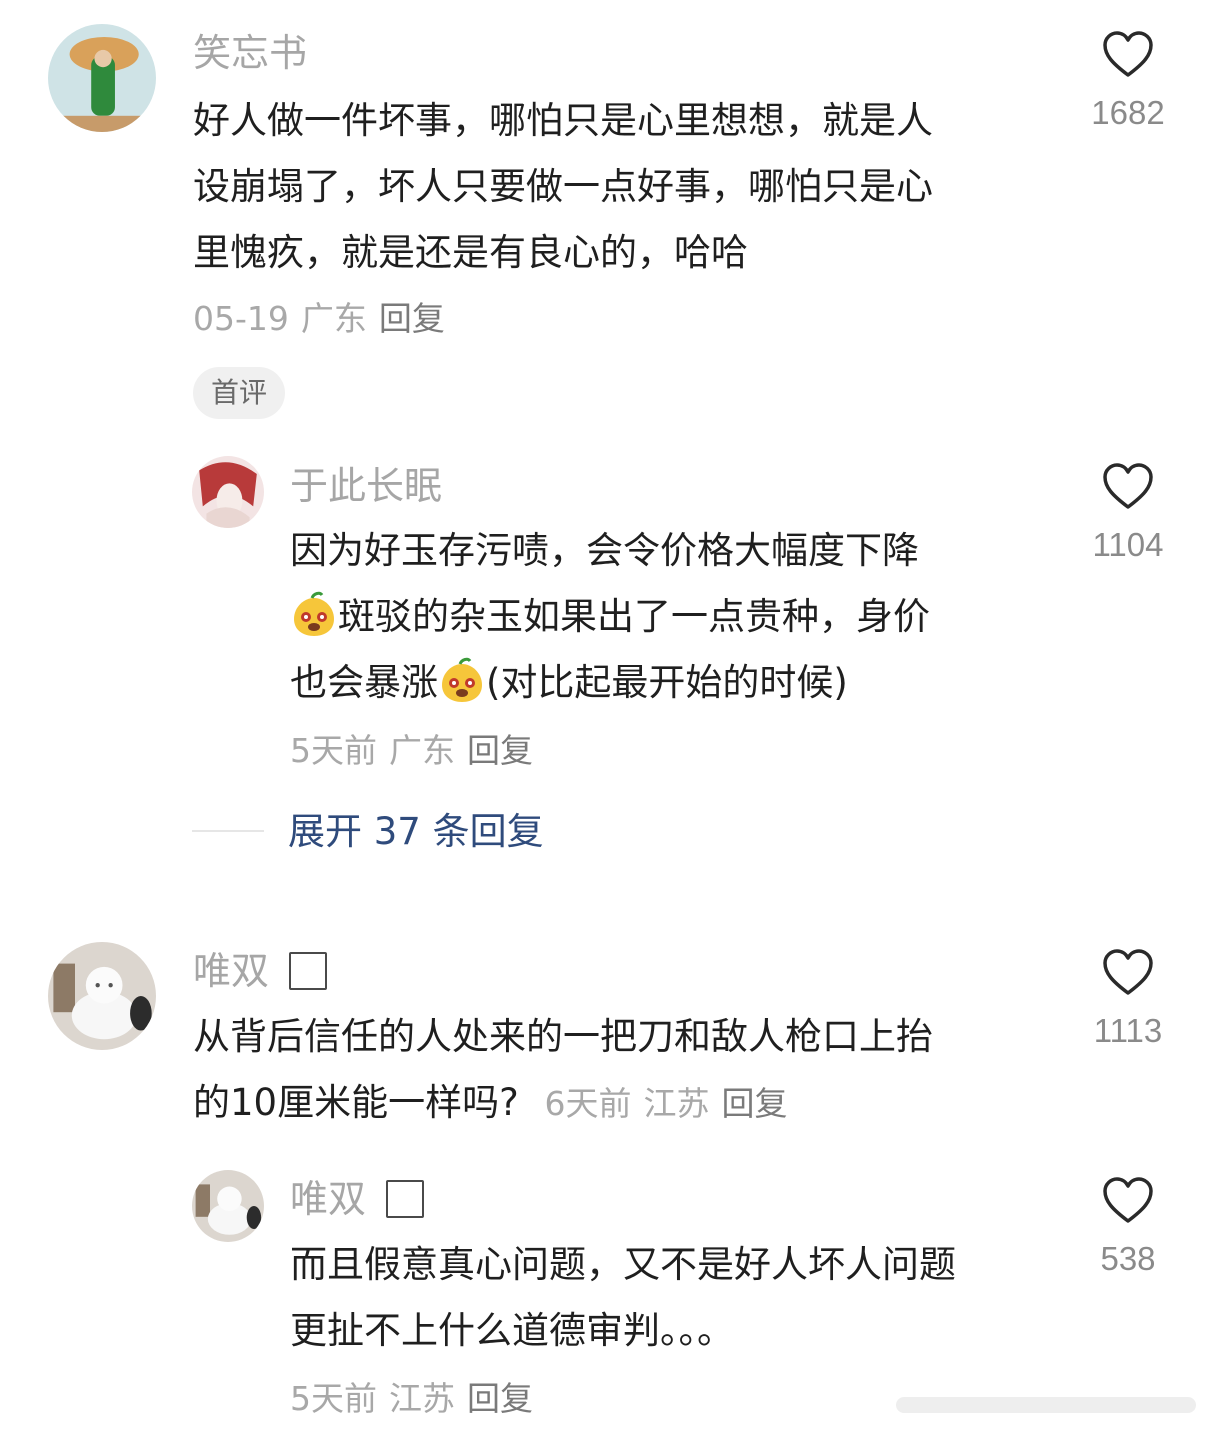 The image size is (1206, 1435). I want to click on comment-text-line: 也会暴涨 (对比起最开始的时候), so click(610, 683).